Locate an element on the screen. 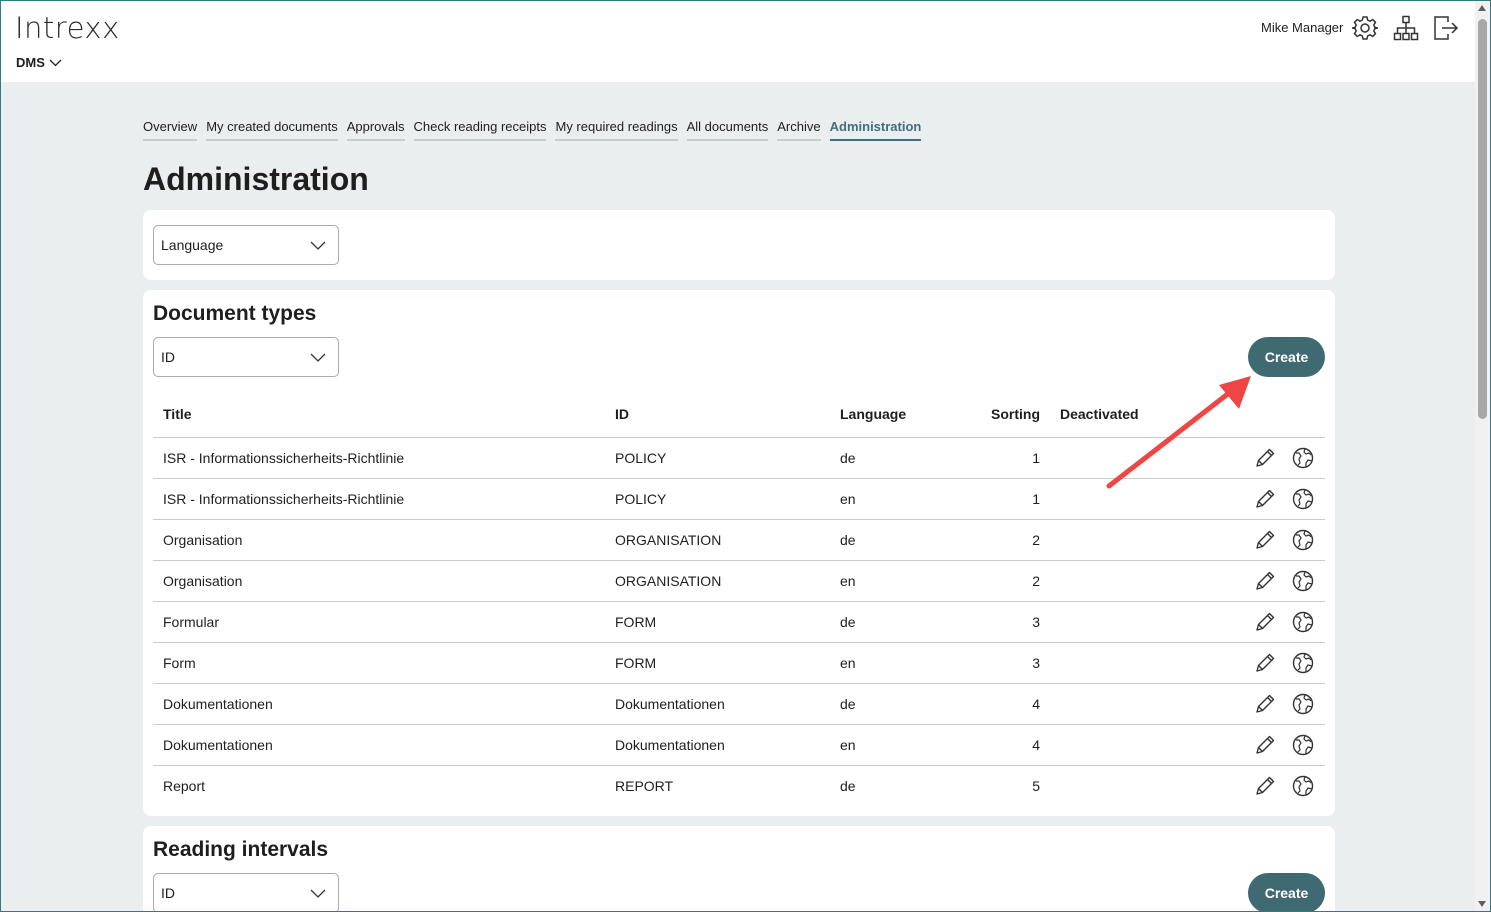 The height and width of the screenshot is (912, 1491). cell-title: ISR - Informationssicherheits-Richtlinie is located at coordinates (379, 499).